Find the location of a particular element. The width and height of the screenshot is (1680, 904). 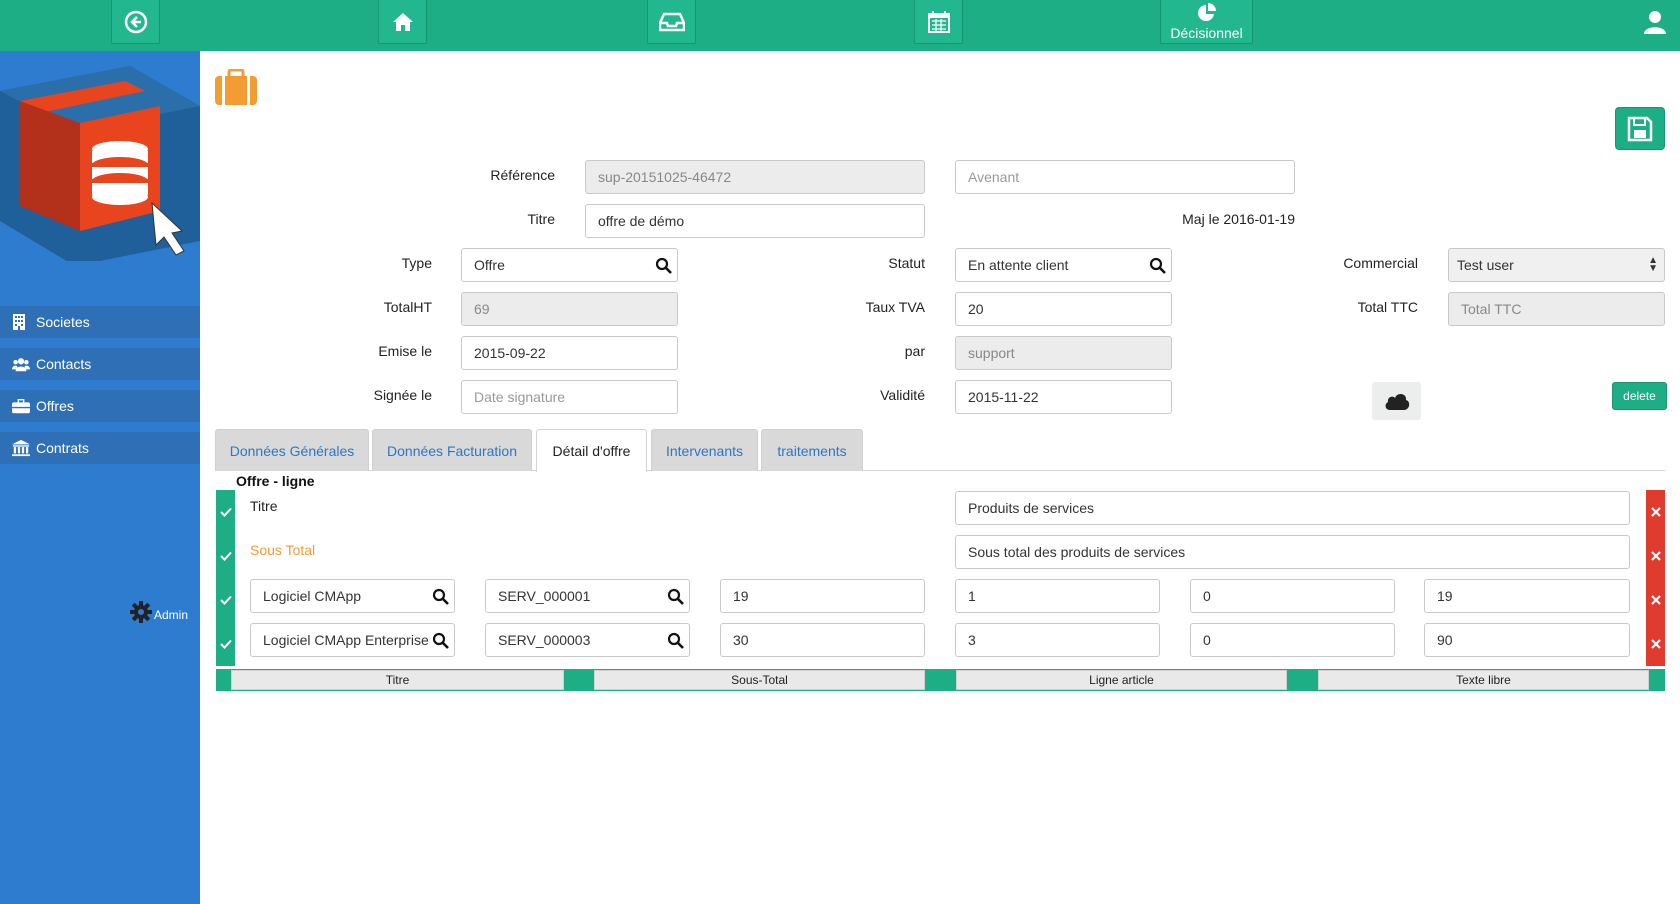

statut-field: En attente client is located at coordinates (1063, 265).